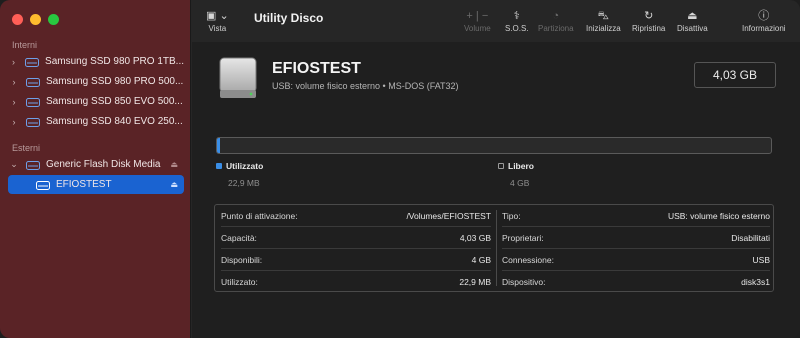 Image resolution: width=800 pixels, height=338 pixels. I want to click on volume-icon, so click(43, 185).